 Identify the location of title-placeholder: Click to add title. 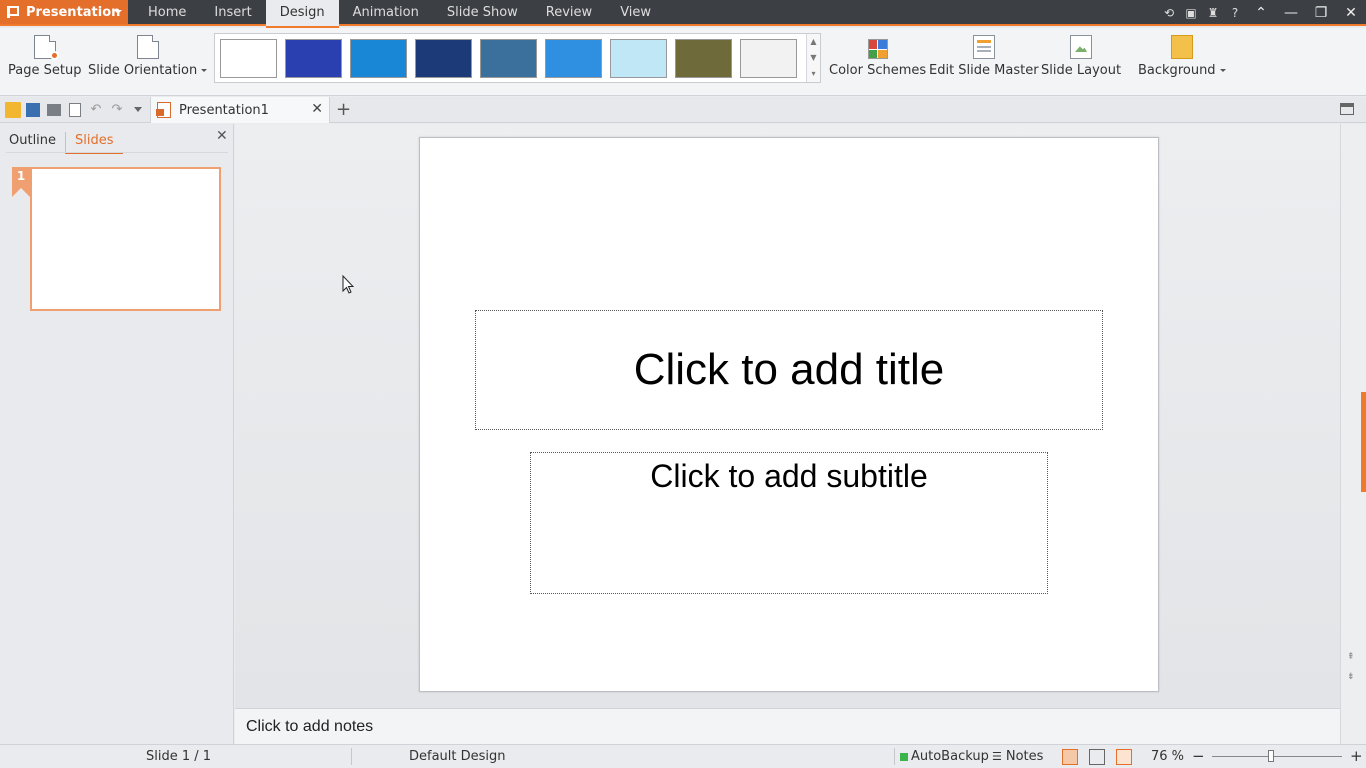
(789, 370).